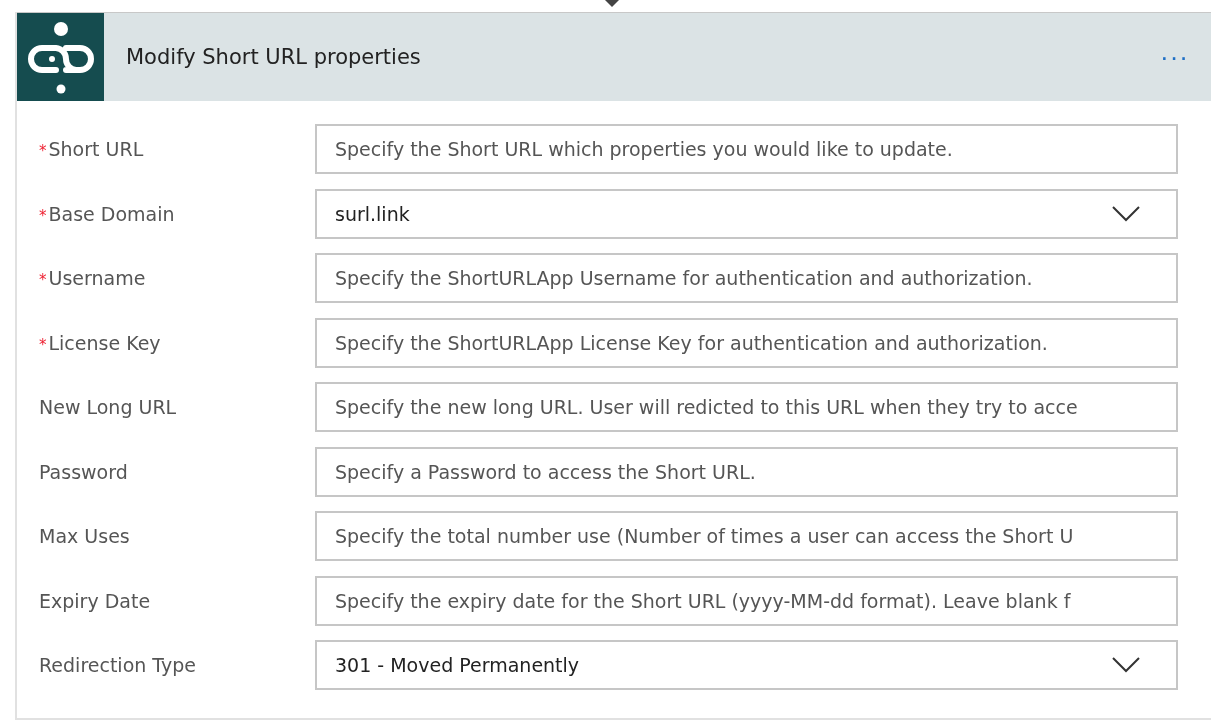 The width and height of the screenshot is (1211, 722). I want to click on input-field: Specify the expiry date for the Short URL (yyyy-MM-dd format). Leave blank f, so click(746, 600).